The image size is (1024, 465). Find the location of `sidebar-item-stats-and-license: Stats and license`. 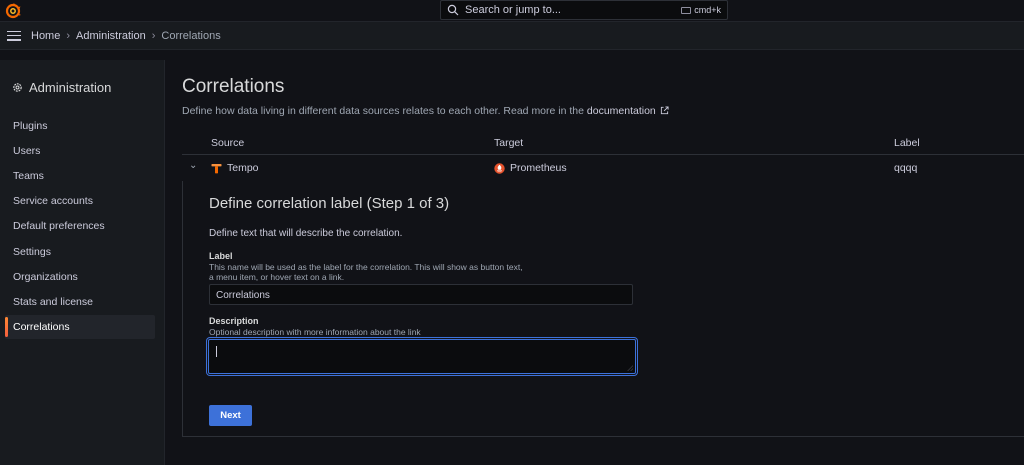

sidebar-item-stats-and-license: Stats and license is located at coordinates (80, 302).